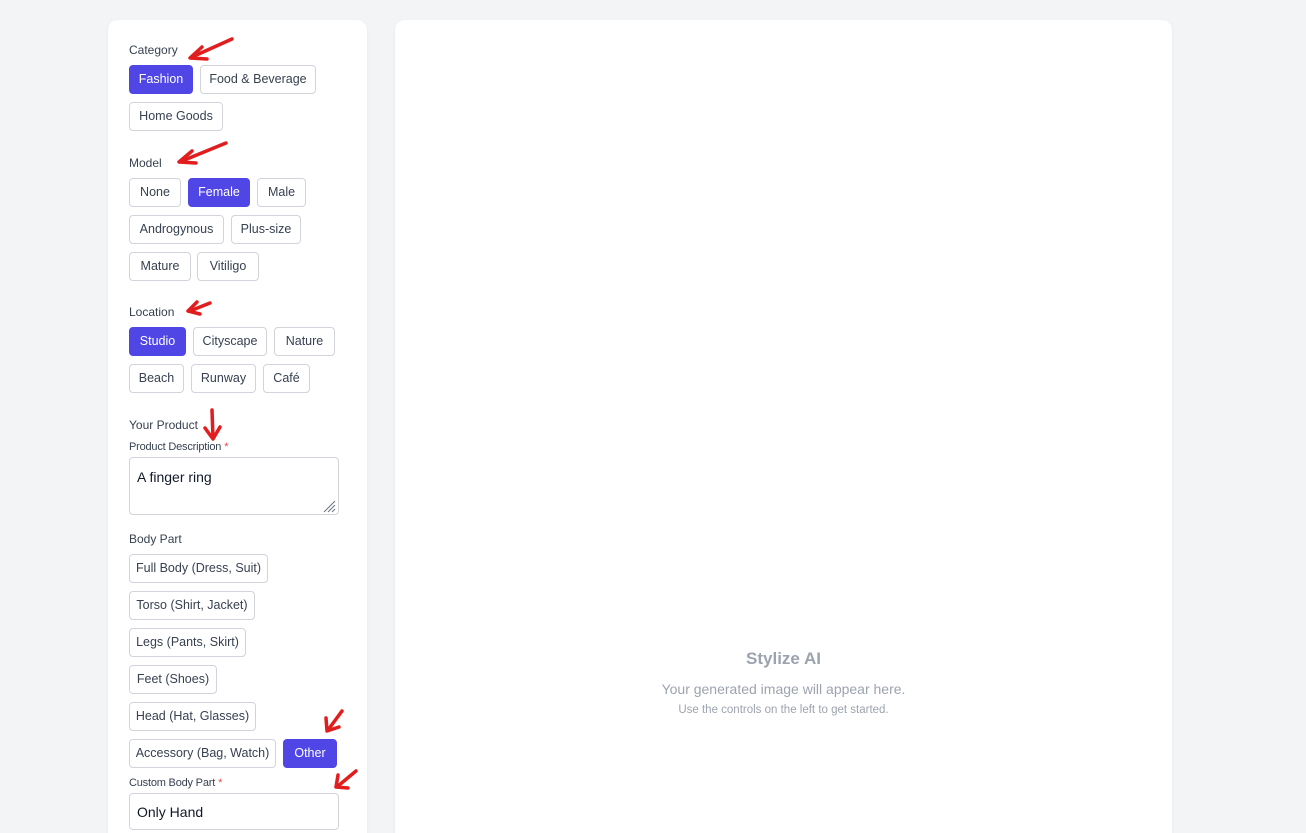 The height and width of the screenshot is (833, 1306). What do you see at coordinates (192, 716) in the screenshot?
I see `body-part-chip-head: Head (Hat, Glasses)` at bounding box center [192, 716].